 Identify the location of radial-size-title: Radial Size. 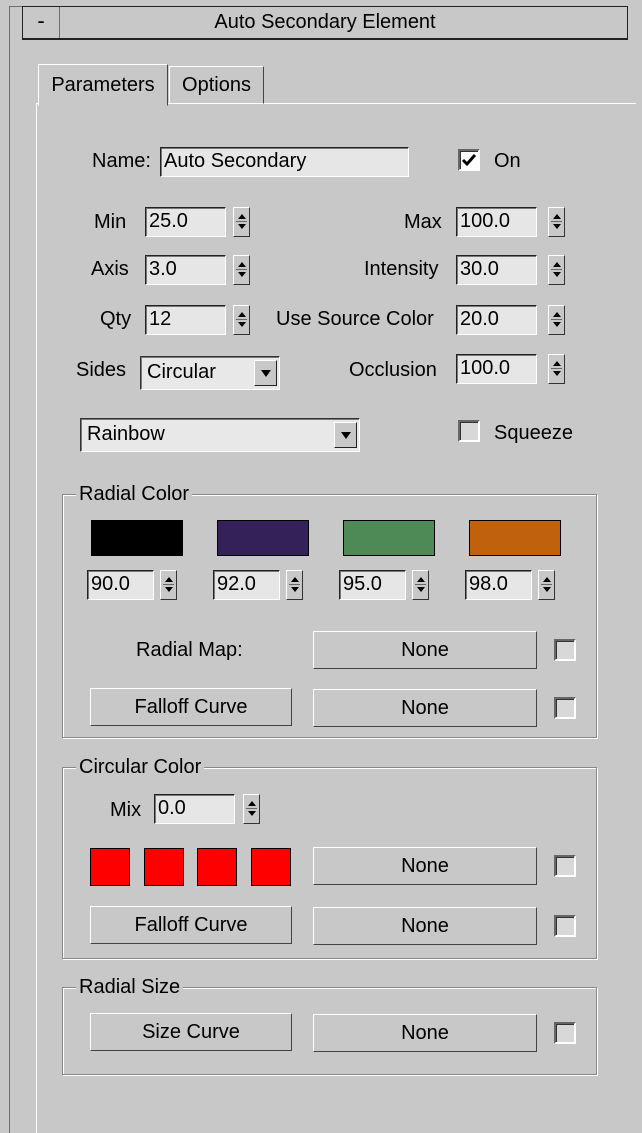
(130, 987).